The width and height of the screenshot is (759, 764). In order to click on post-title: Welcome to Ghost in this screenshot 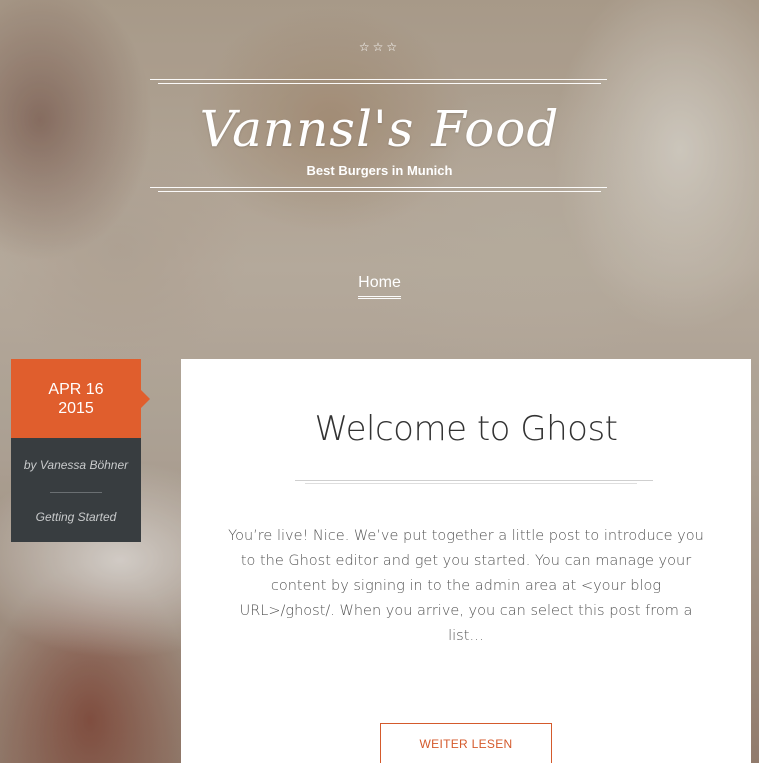, I will do `click(466, 429)`.